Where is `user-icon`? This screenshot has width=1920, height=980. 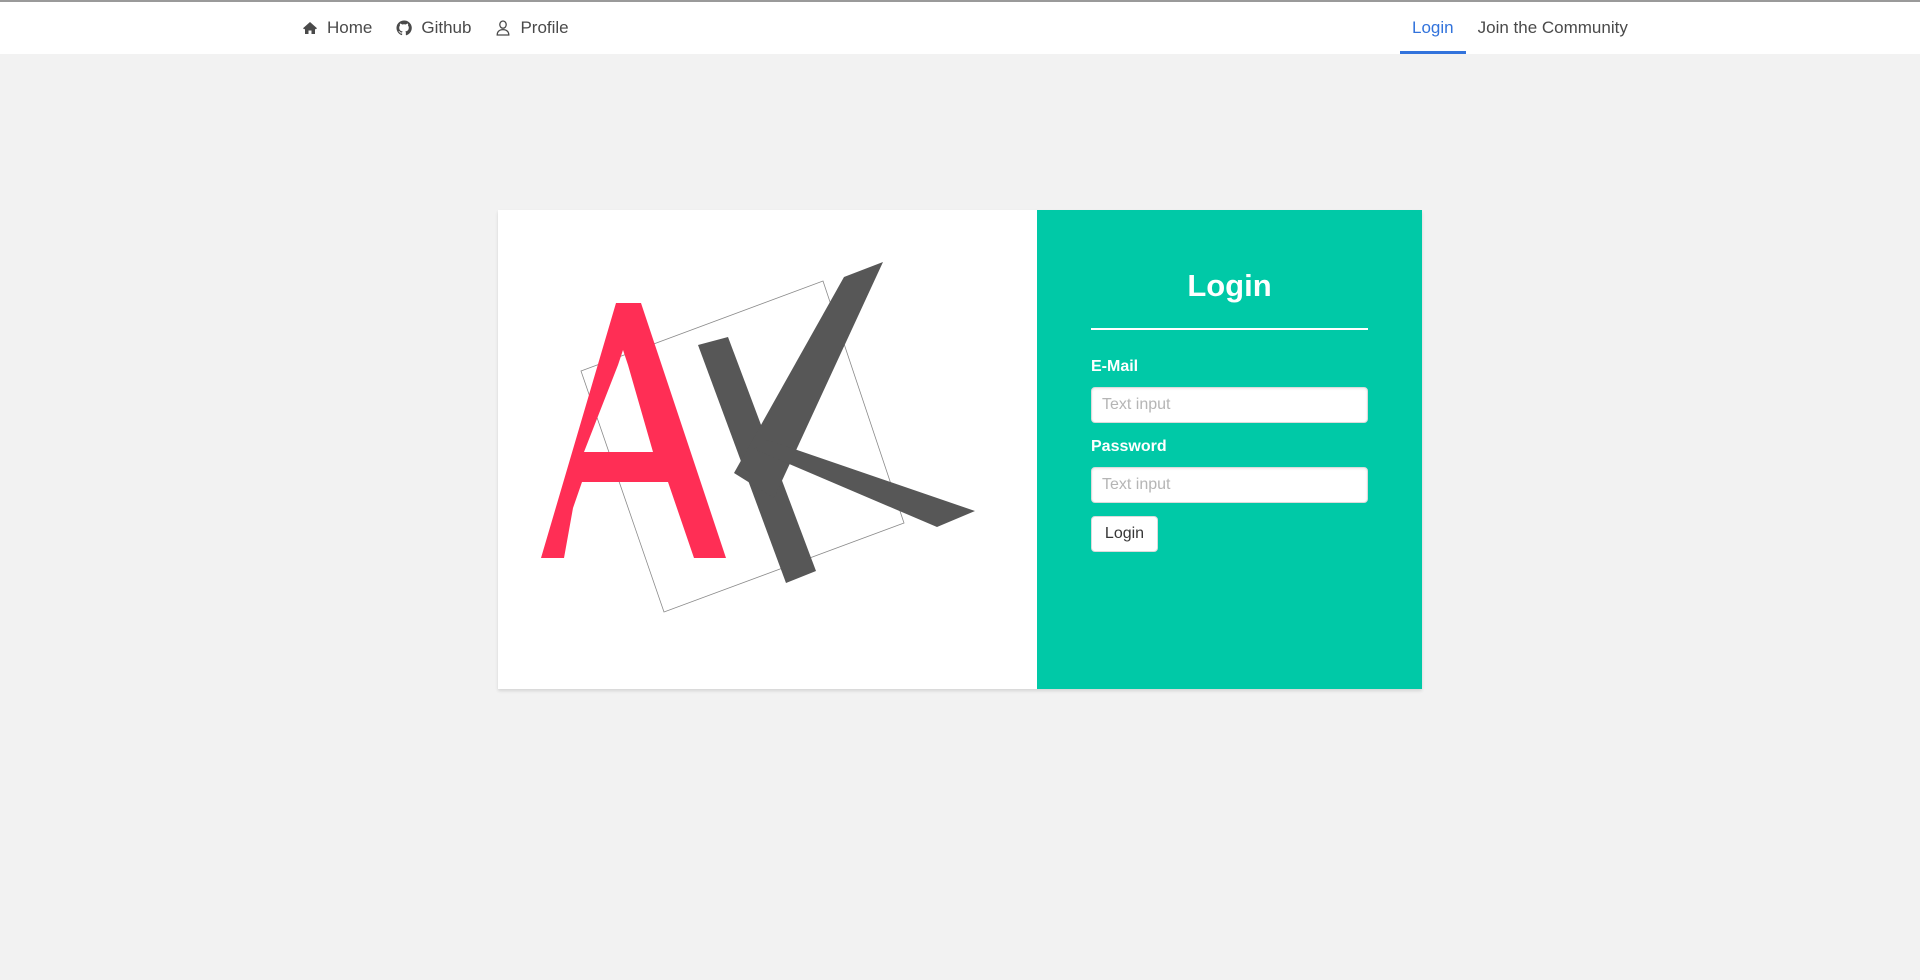
user-icon is located at coordinates (503, 28).